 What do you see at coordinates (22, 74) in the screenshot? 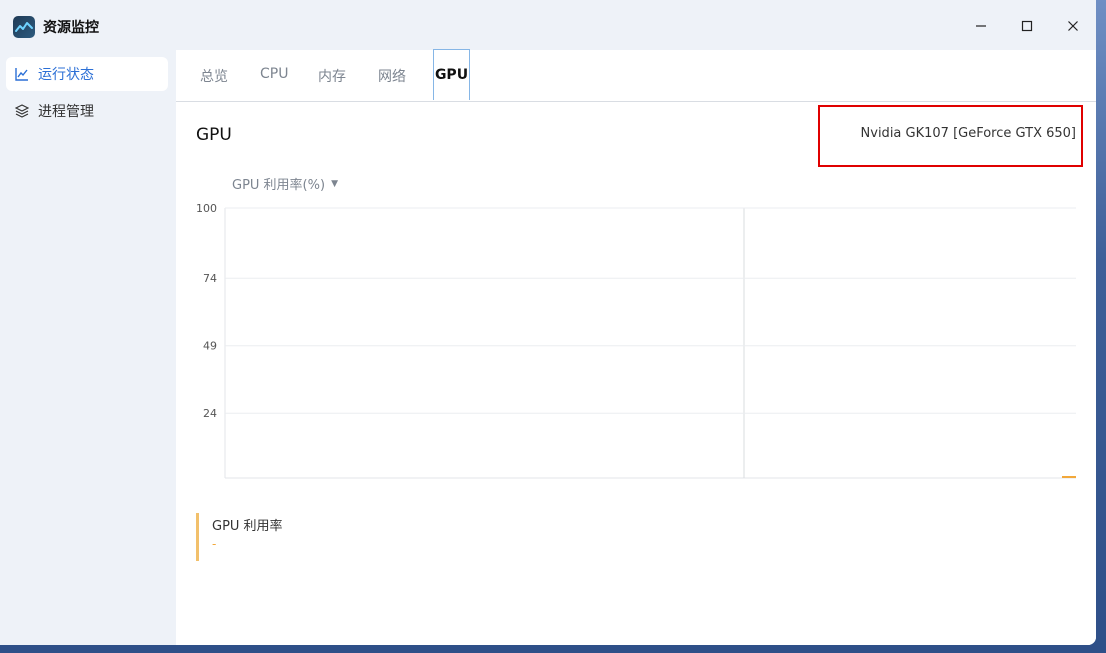
I see `line-chart-icon` at bounding box center [22, 74].